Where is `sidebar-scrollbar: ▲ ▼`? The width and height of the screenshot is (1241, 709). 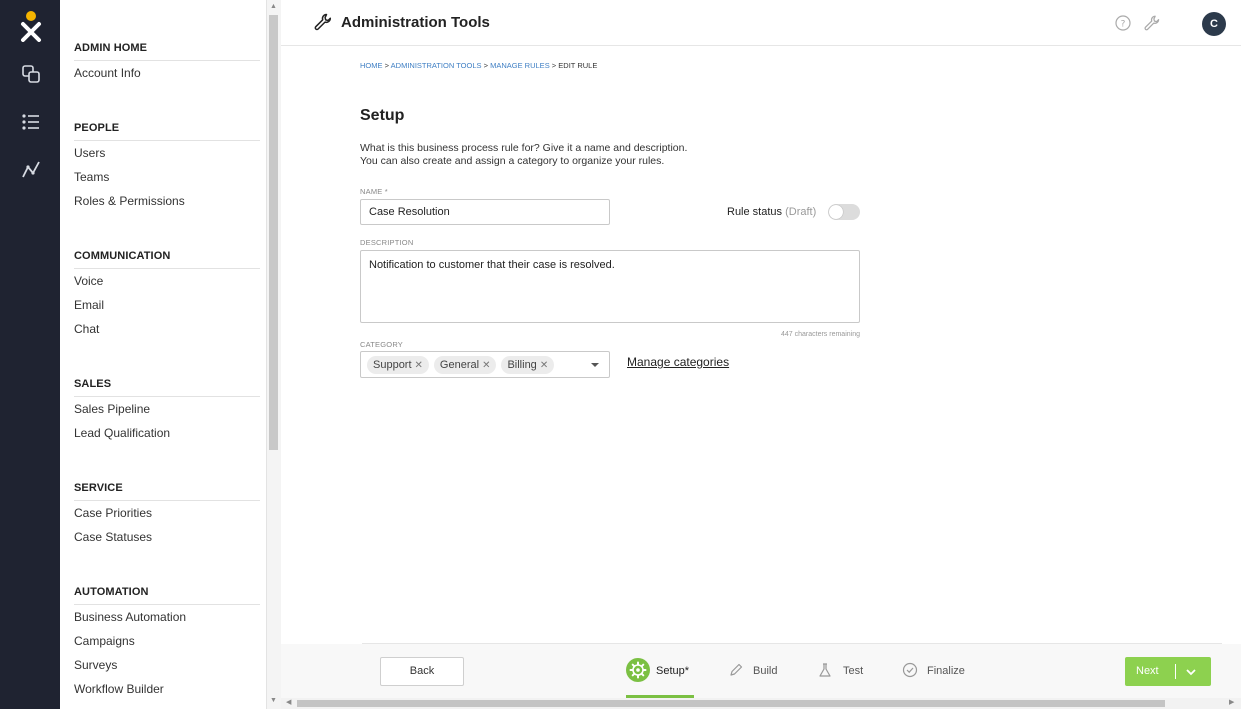
sidebar-scrollbar: ▲ ▼ is located at coordinates (274, 354).